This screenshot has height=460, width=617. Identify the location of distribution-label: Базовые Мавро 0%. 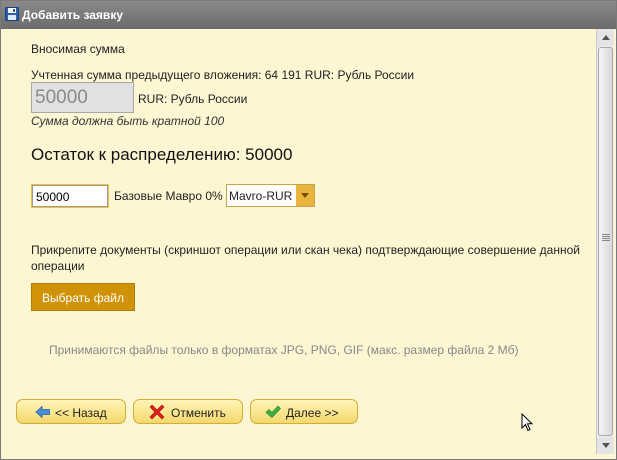
(168, 196).